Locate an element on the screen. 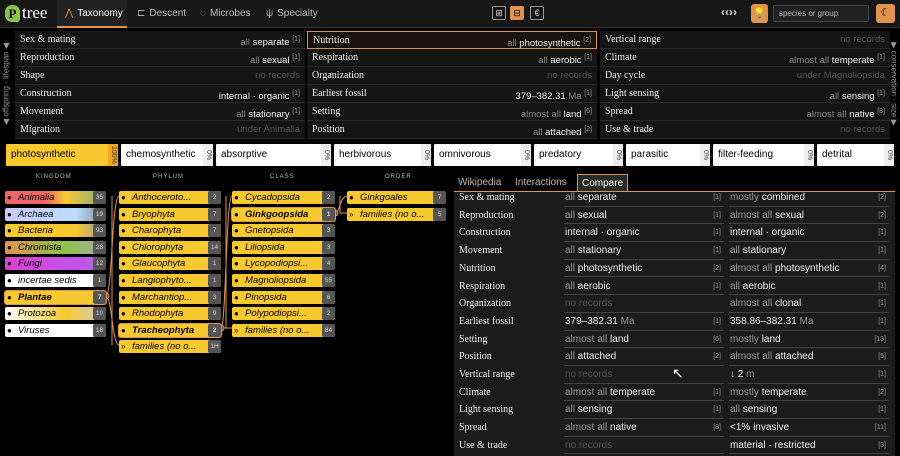 This screenshot has width=900, height=456. chip-label: predatory is located at coordinates (560, 154).